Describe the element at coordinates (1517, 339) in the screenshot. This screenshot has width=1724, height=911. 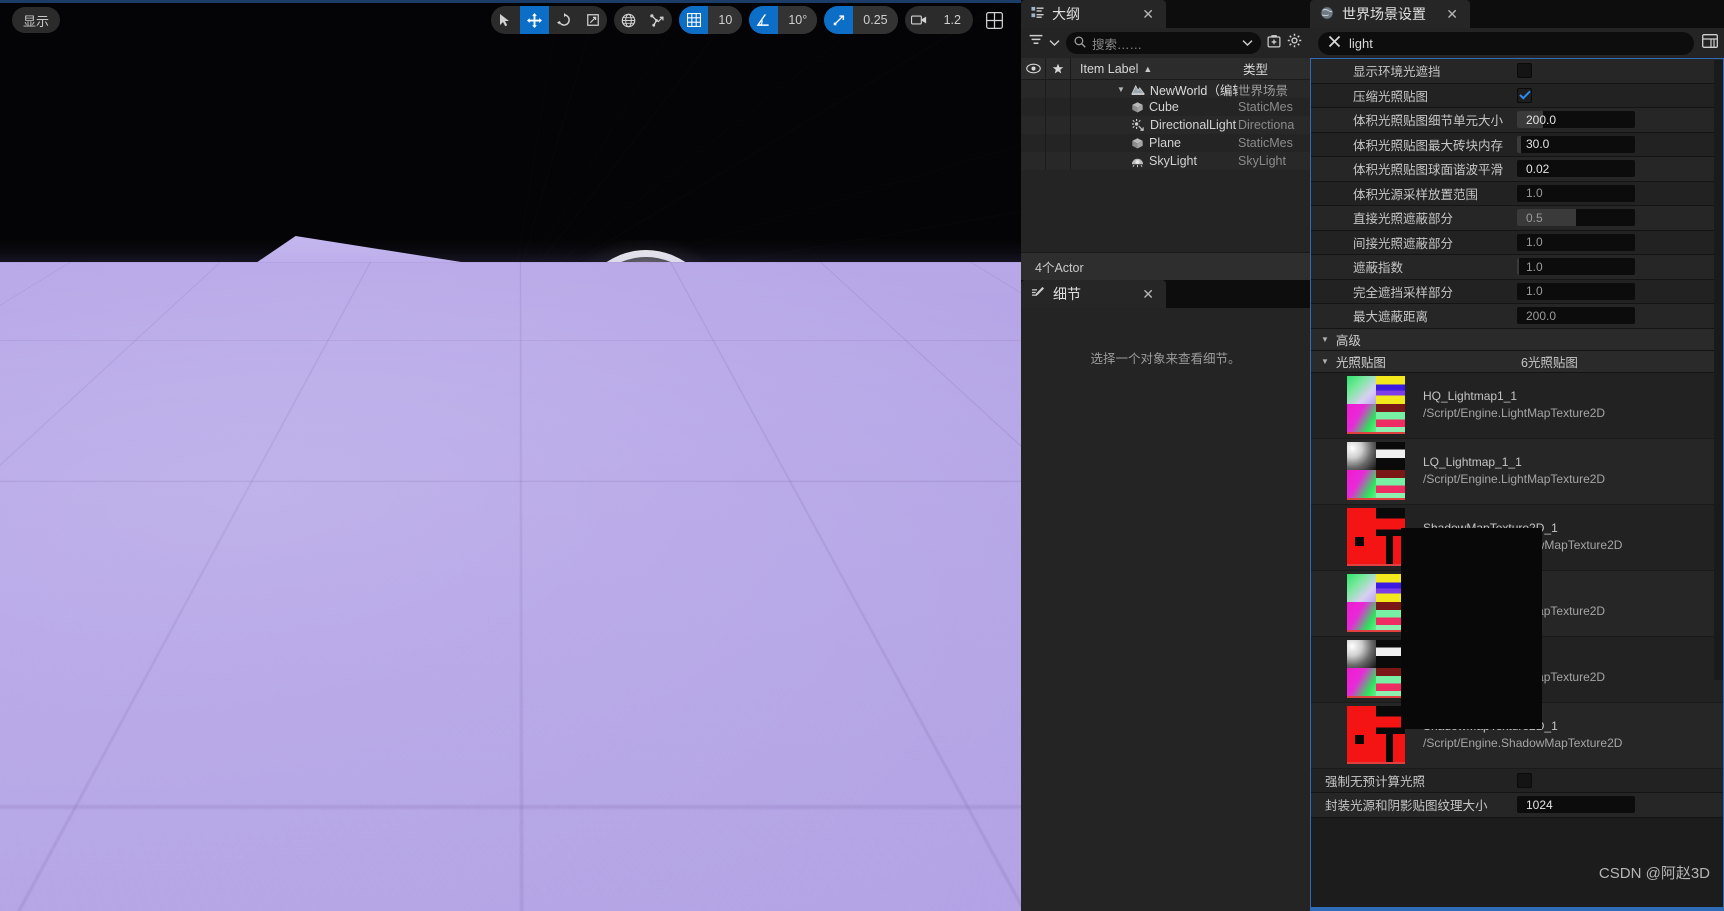
I see `section-advanced: ▼ 高级` at that location.